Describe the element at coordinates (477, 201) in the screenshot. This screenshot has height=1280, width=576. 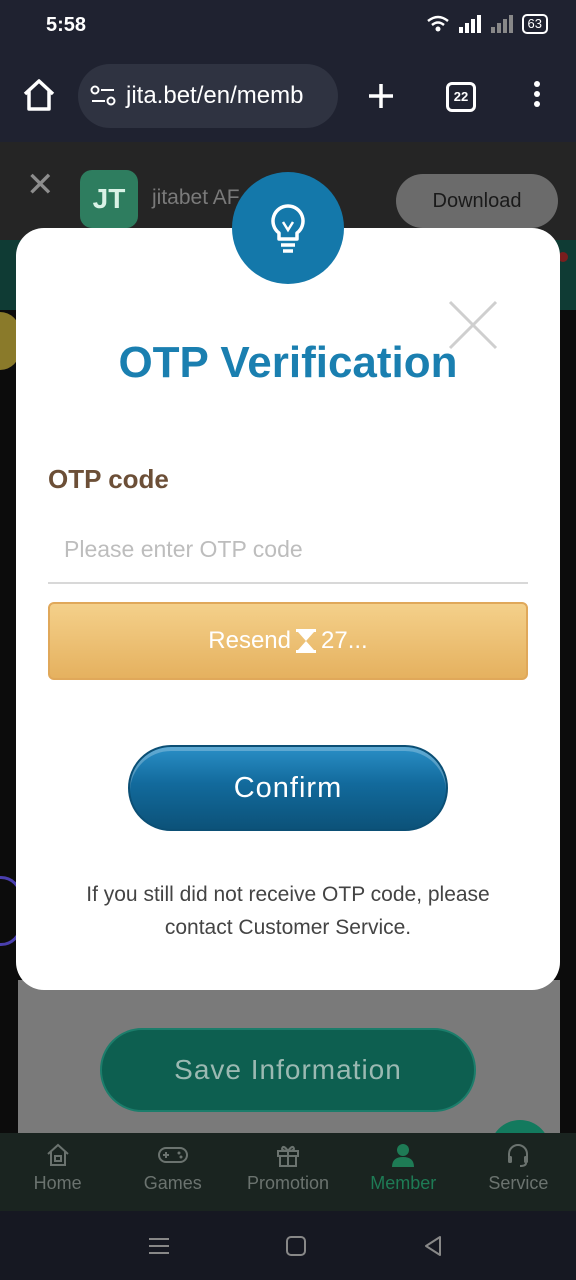
I see `download-button: Download` at that location.